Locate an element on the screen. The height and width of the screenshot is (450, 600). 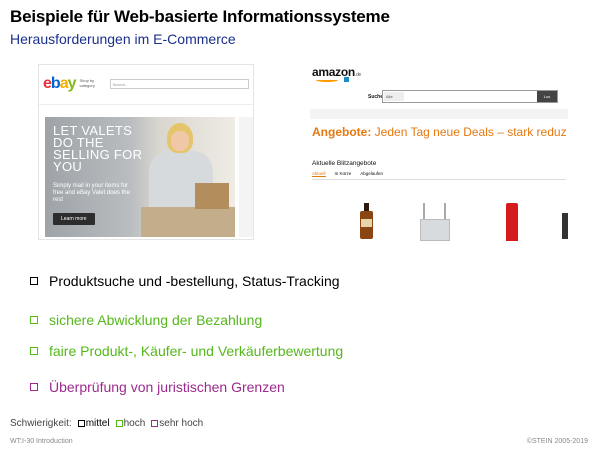
legend-item-label: hoch is located at coordinates (134, 423).